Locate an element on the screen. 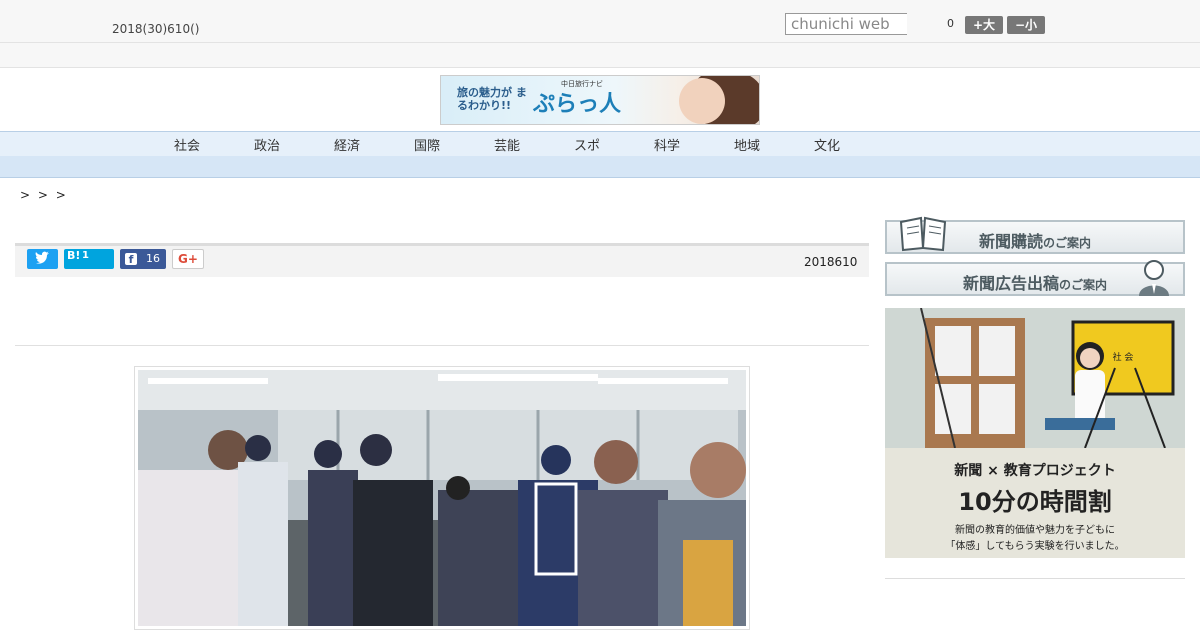 This screenshot has width=1200, height=630. twitter-share-button is located at coordinates (42, 259).